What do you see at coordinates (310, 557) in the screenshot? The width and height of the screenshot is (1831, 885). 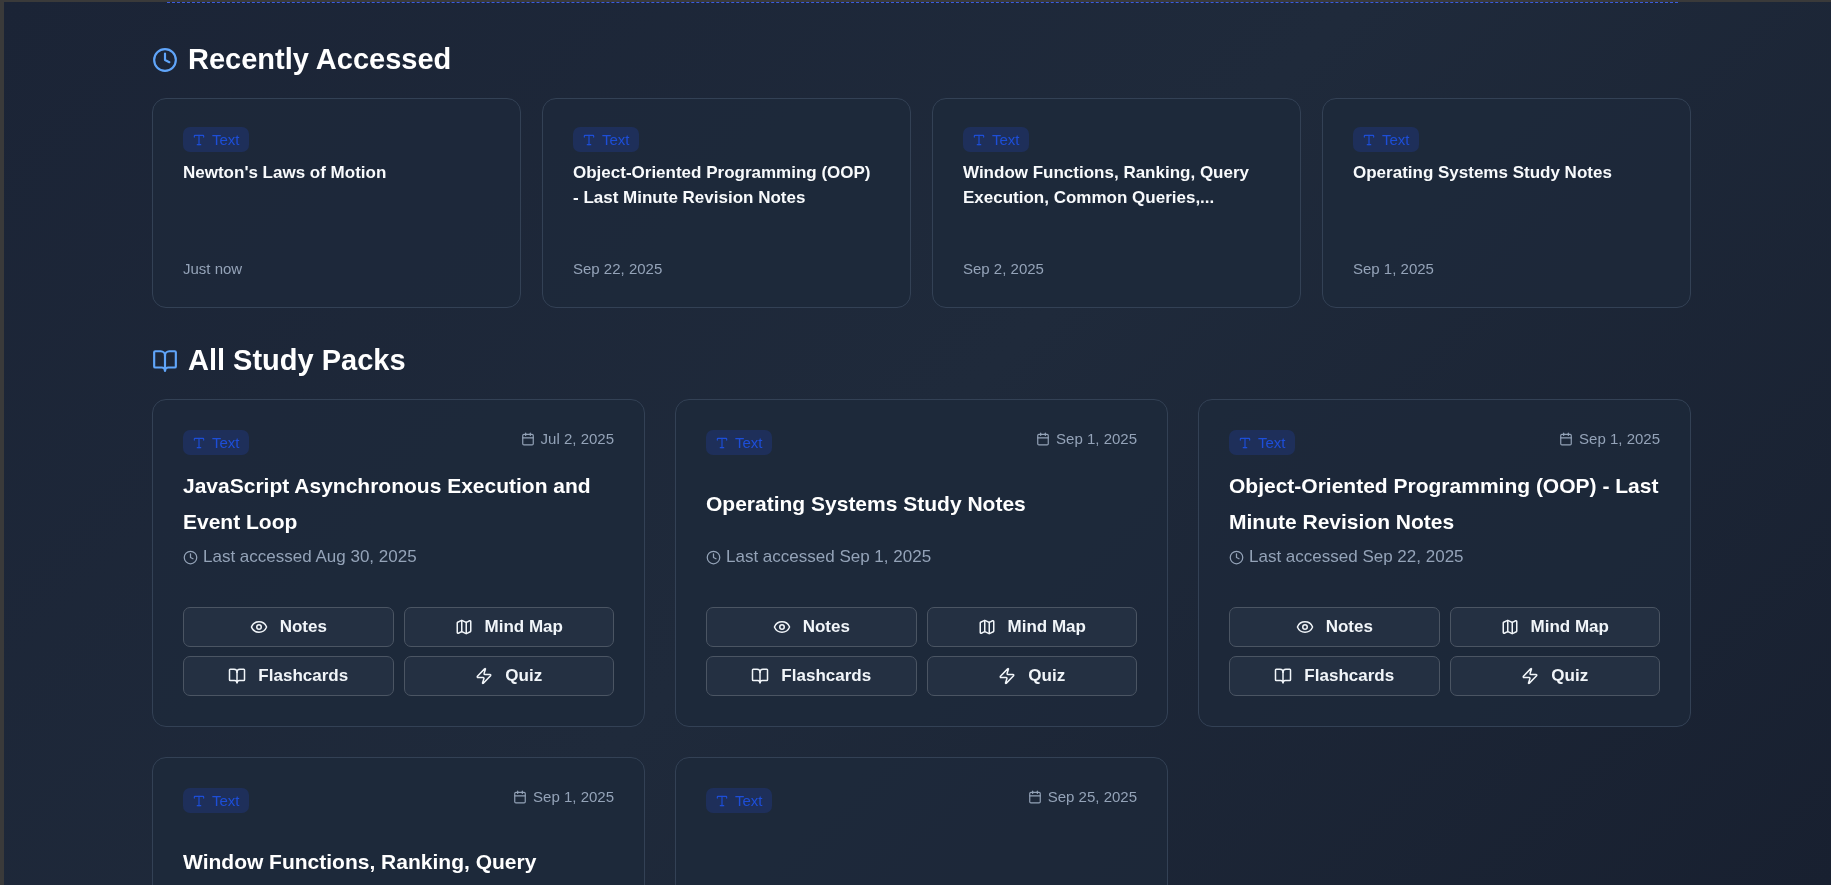 I see `last-accessed: Last accessed Aug 30, 2025` at bounding box center [310, 557].